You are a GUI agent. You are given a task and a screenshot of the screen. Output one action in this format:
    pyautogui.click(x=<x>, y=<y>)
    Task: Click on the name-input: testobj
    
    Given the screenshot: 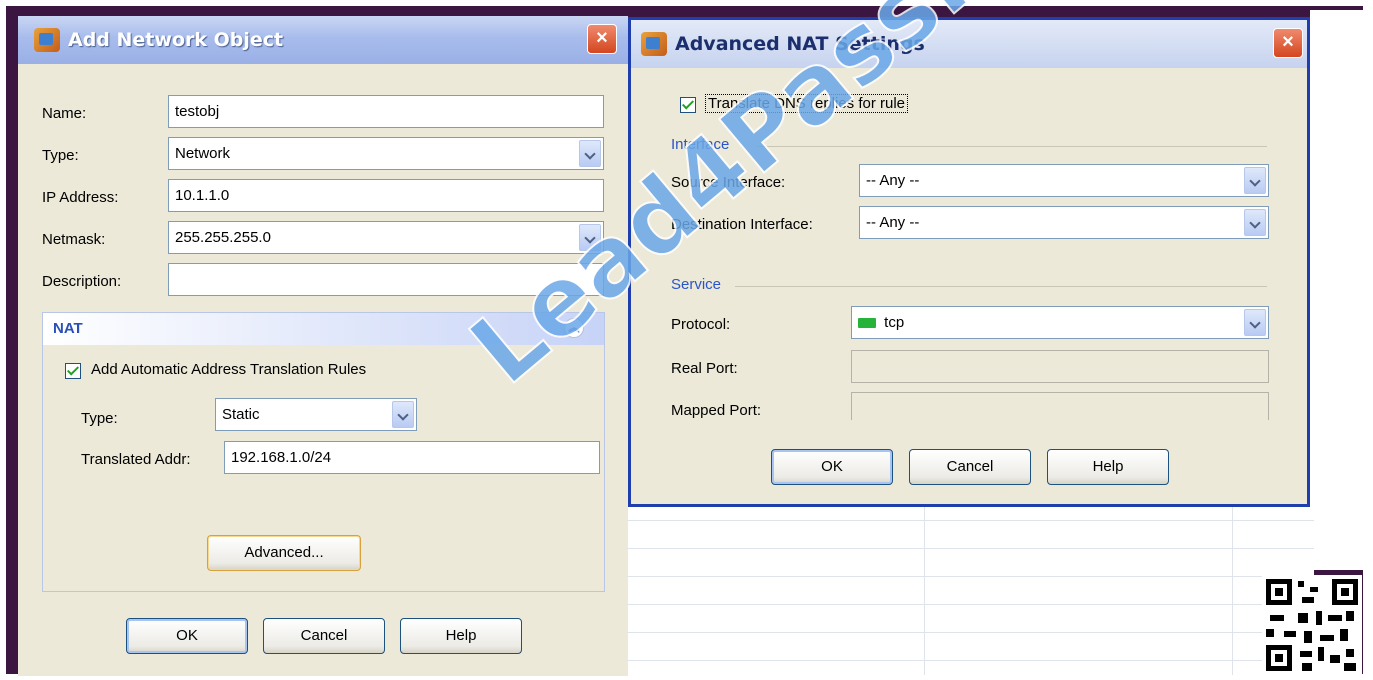 What is the action you would take?
    pyautogui.click(x=386, y=111)
    